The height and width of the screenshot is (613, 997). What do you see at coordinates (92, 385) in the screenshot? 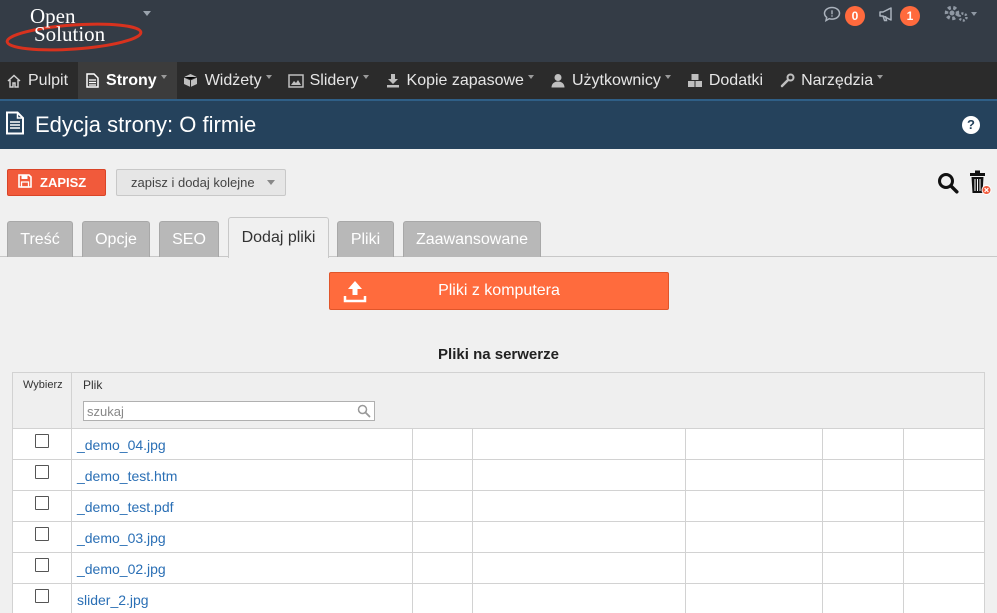
I see `column-header-file-label: Plik` at bounding box center [92, 385].